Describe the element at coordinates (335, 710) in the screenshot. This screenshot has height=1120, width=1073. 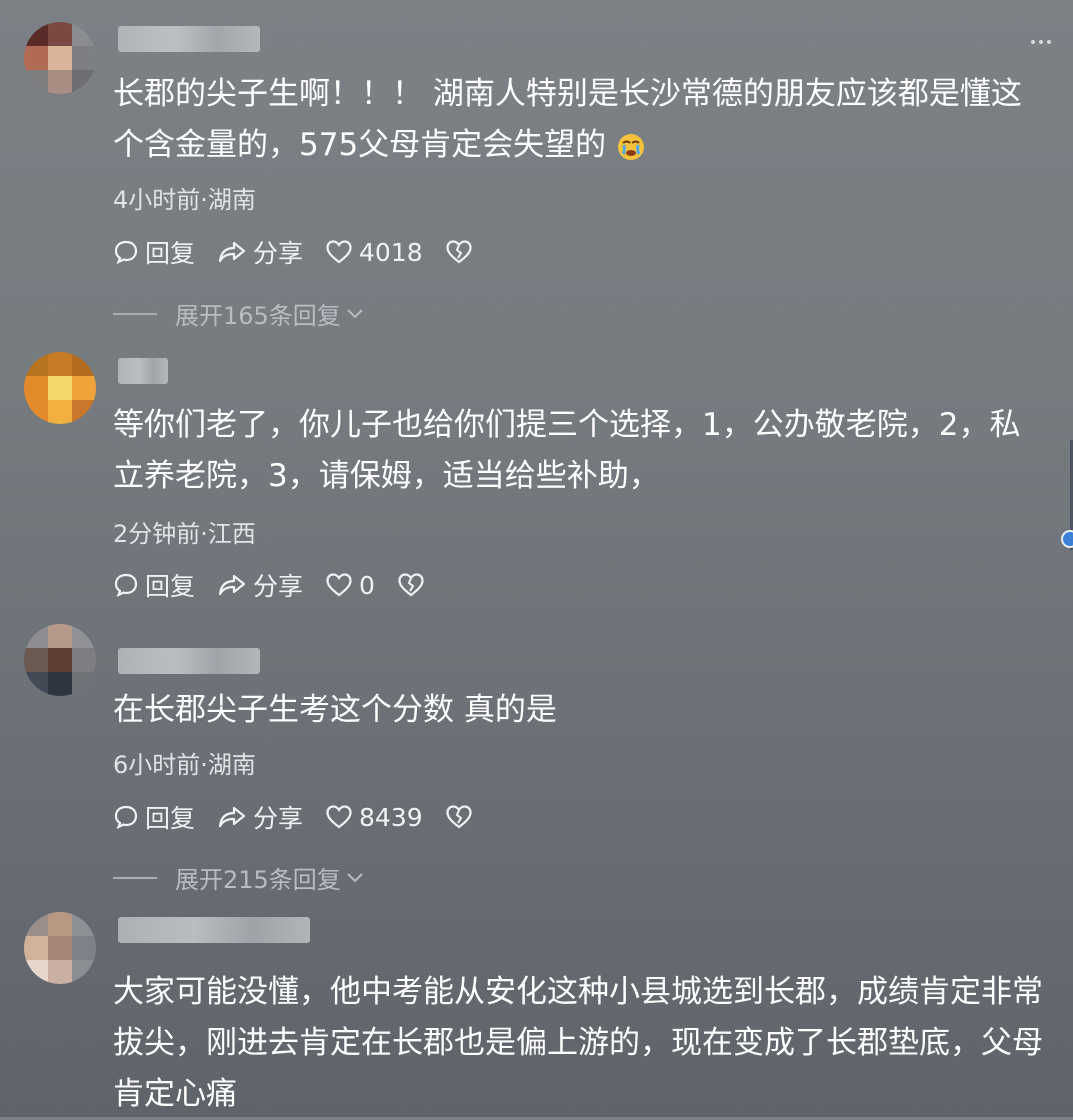
I see `comment-text: 在长郡尖子生考这个分数 真的是` at that location.